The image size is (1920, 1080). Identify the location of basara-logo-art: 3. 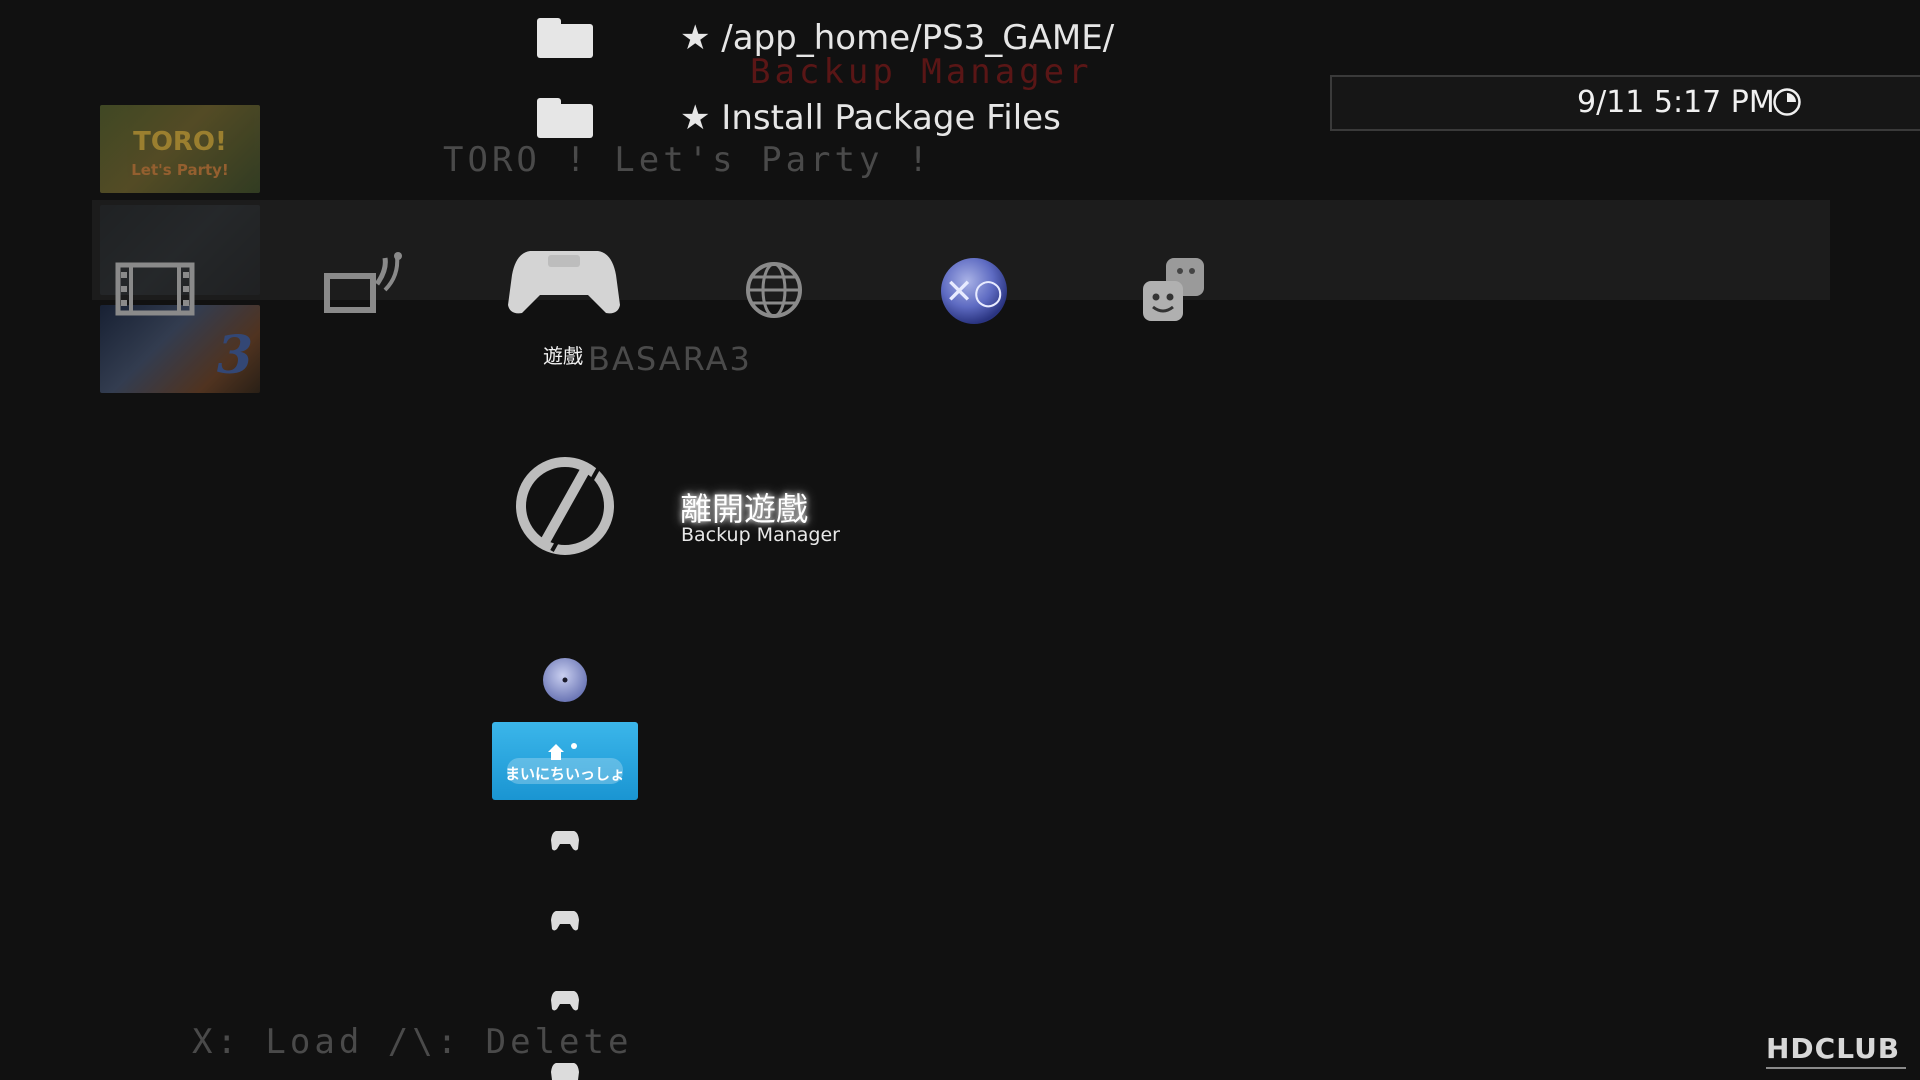
(235, 355).